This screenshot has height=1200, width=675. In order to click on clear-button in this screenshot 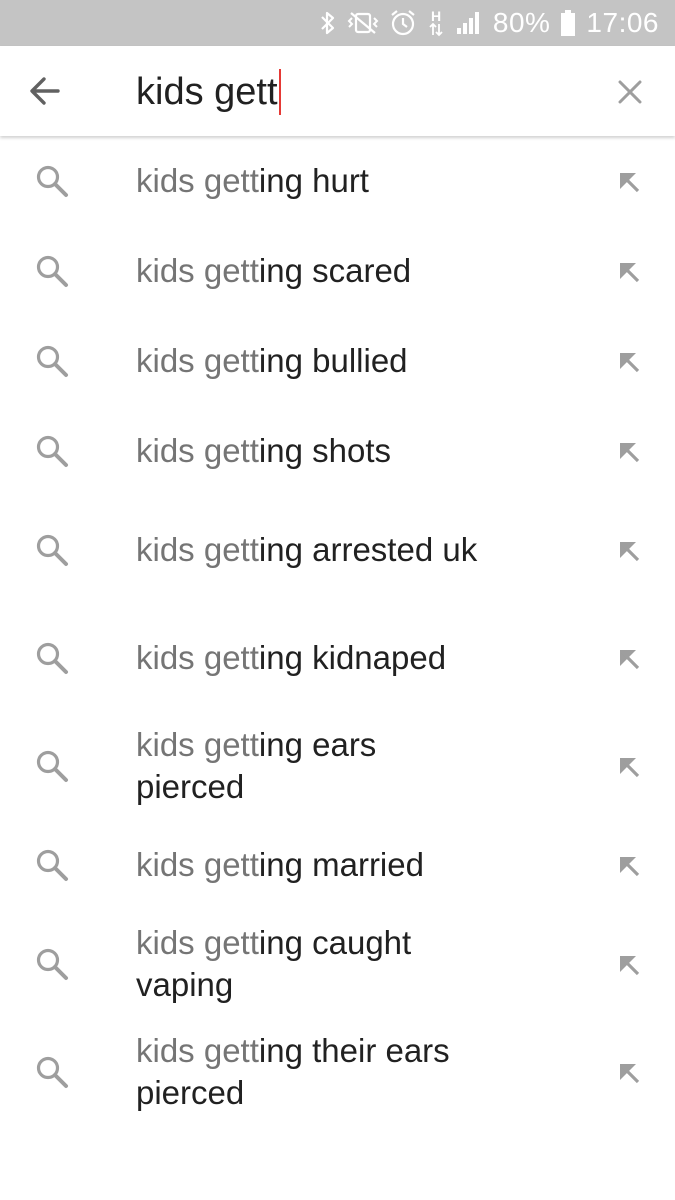, I will do `click(630, 92)`.